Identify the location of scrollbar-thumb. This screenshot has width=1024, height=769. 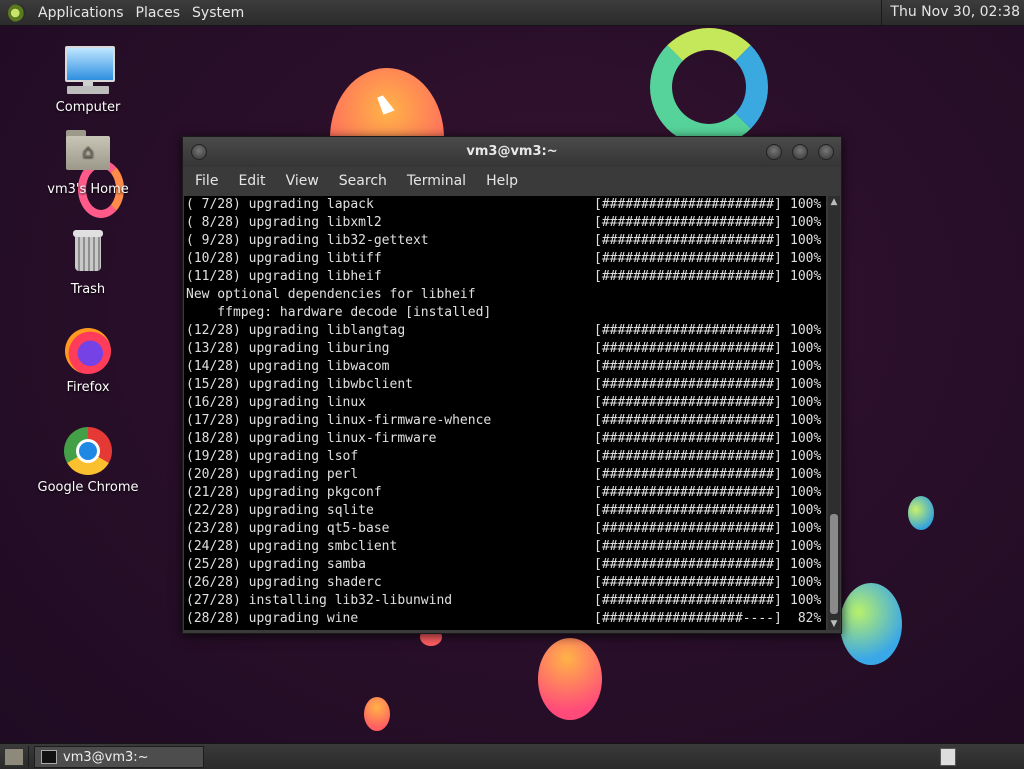
(834, 564).